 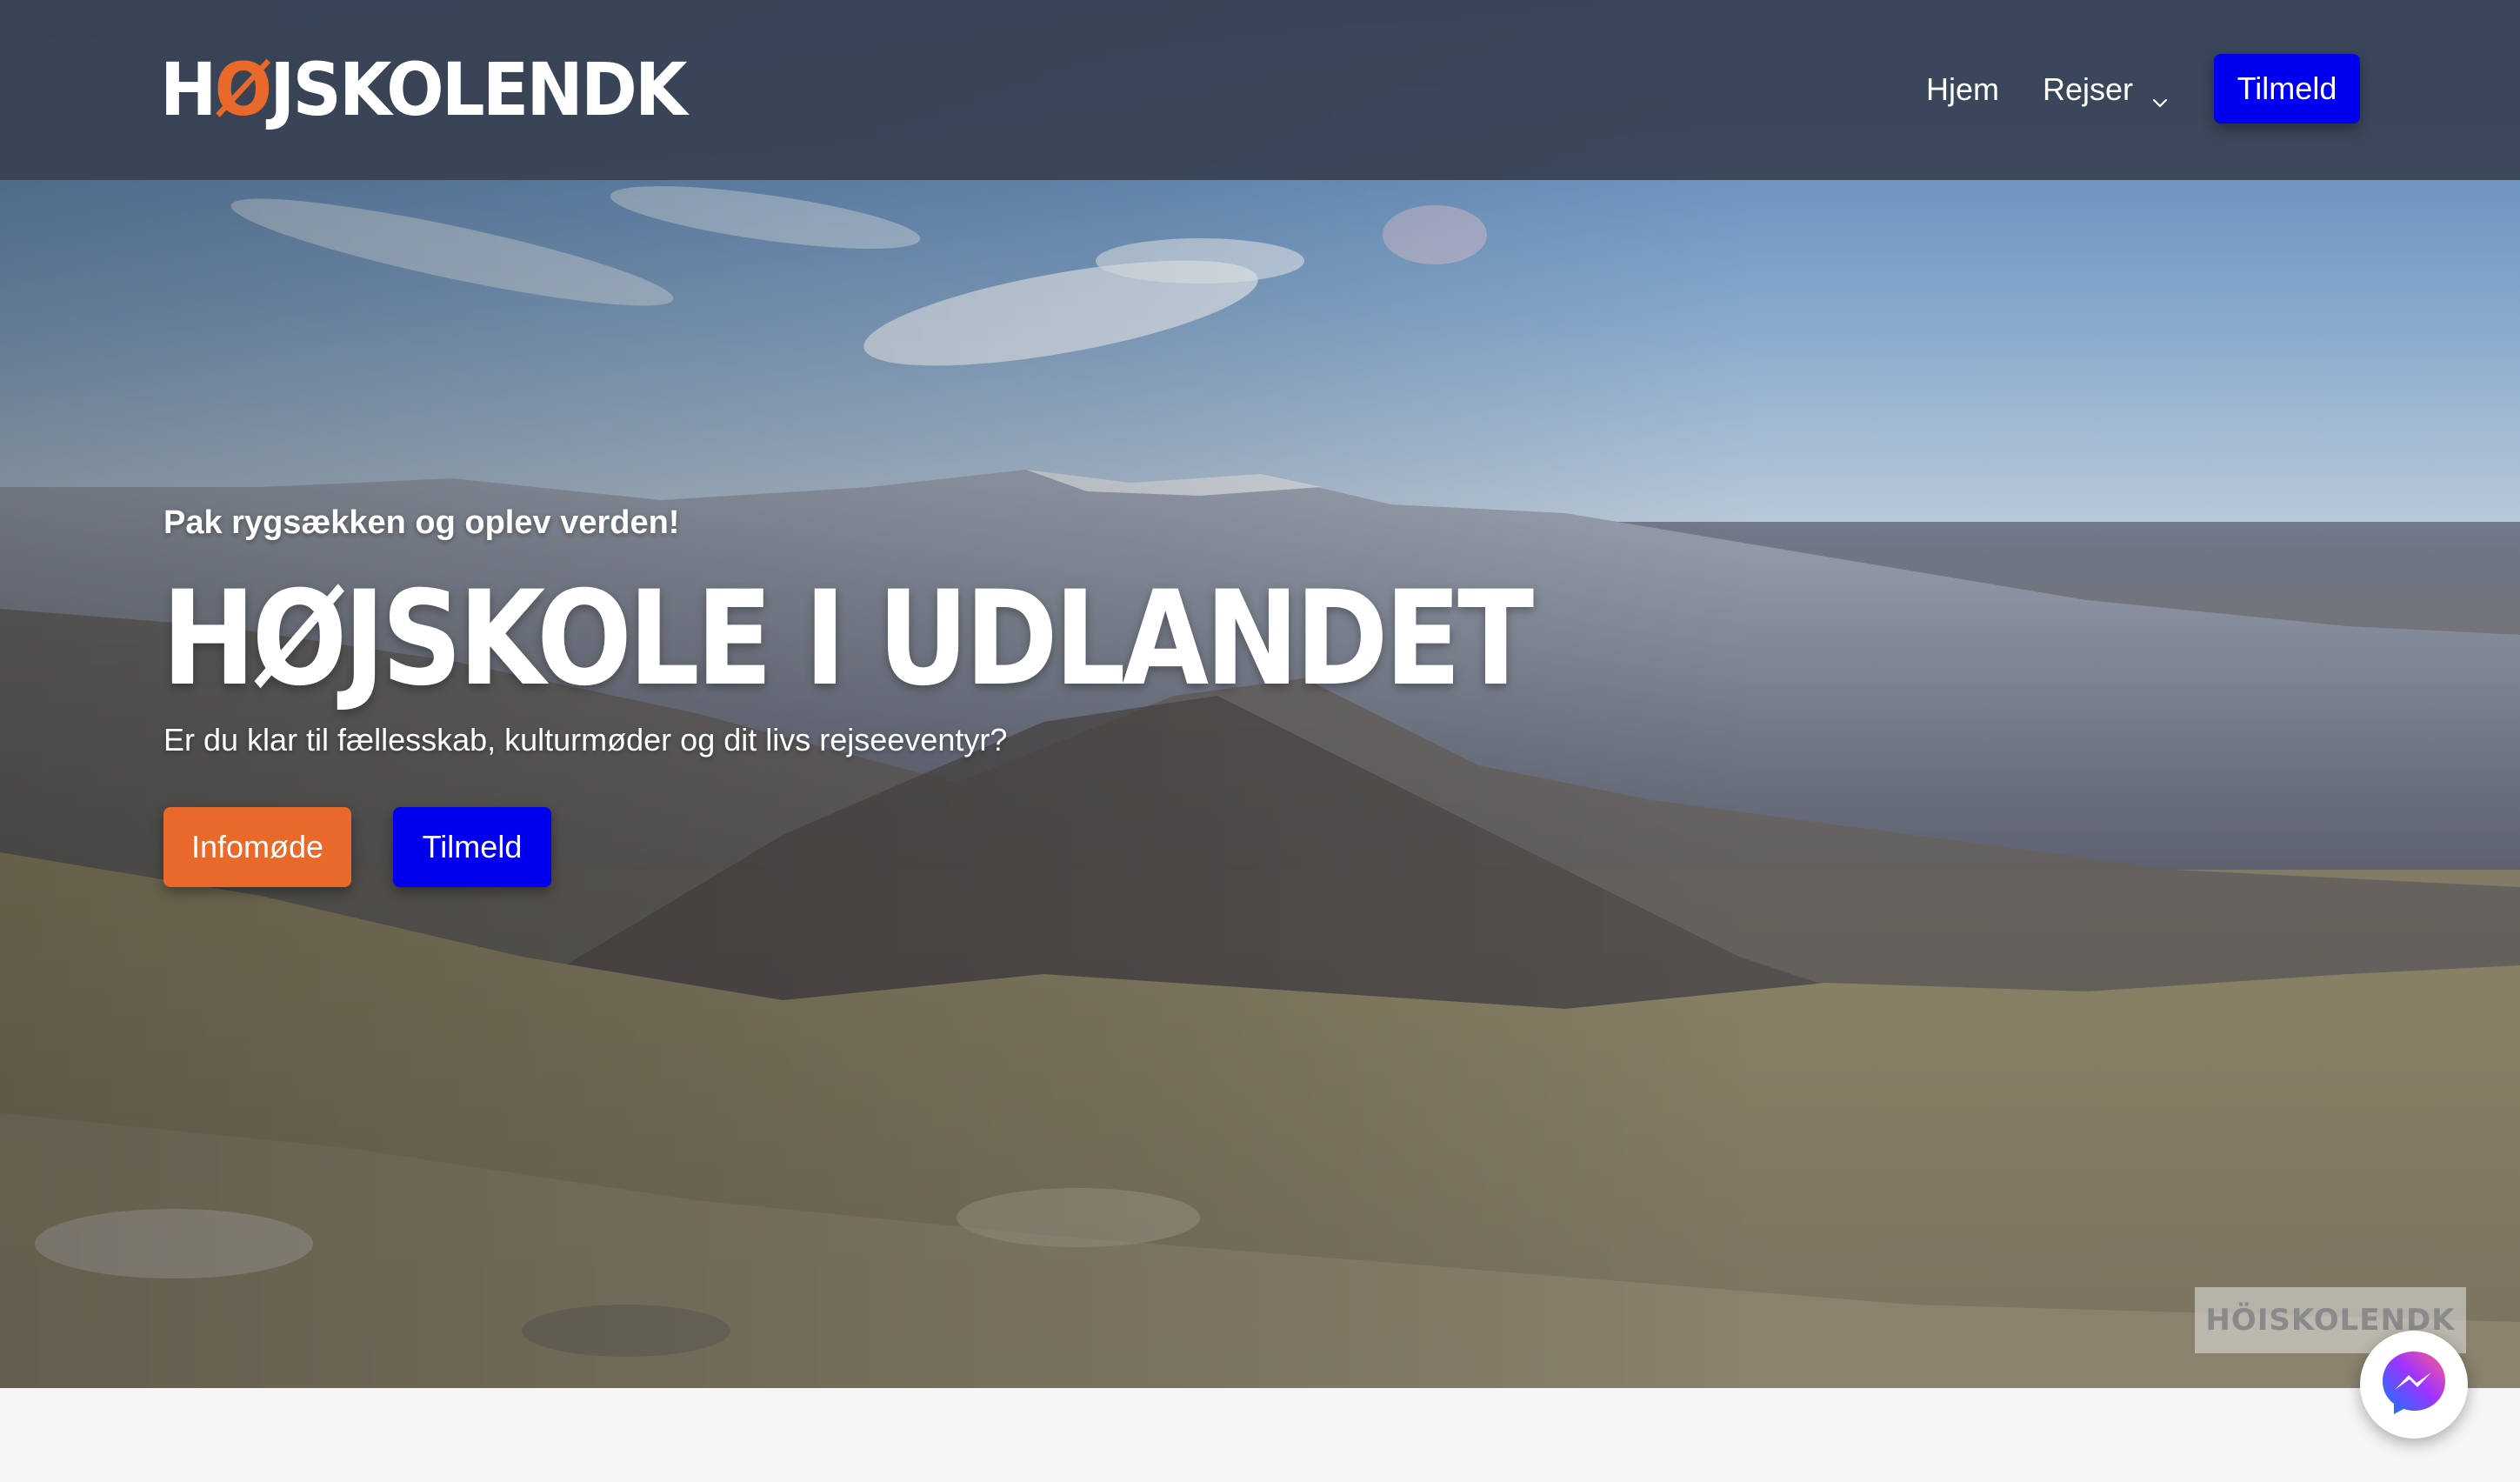 I want to click on site-header: H Ø JSKOLENDK Hjem Rejser Tilmeld, so click(x=1260, y=90).